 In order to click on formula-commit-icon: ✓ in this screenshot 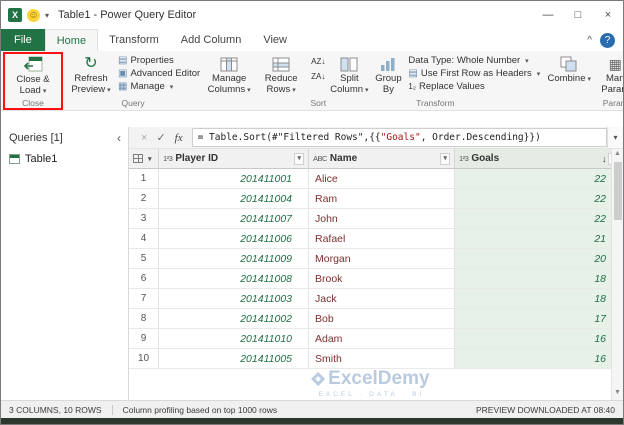, I will do `click(160, 137)`.